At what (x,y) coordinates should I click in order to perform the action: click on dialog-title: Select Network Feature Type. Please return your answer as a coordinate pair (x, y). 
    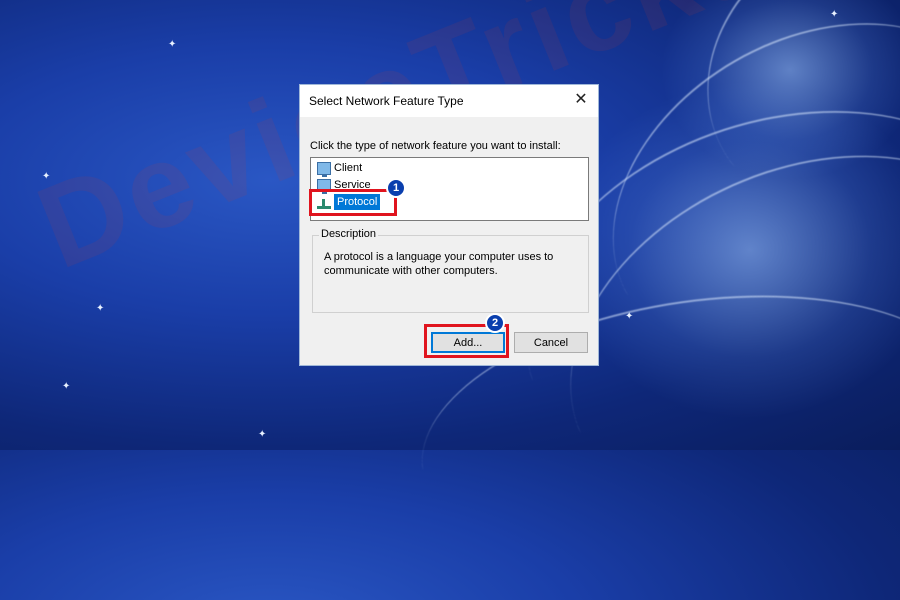
    Looking at the image, I should click on (386, 101).